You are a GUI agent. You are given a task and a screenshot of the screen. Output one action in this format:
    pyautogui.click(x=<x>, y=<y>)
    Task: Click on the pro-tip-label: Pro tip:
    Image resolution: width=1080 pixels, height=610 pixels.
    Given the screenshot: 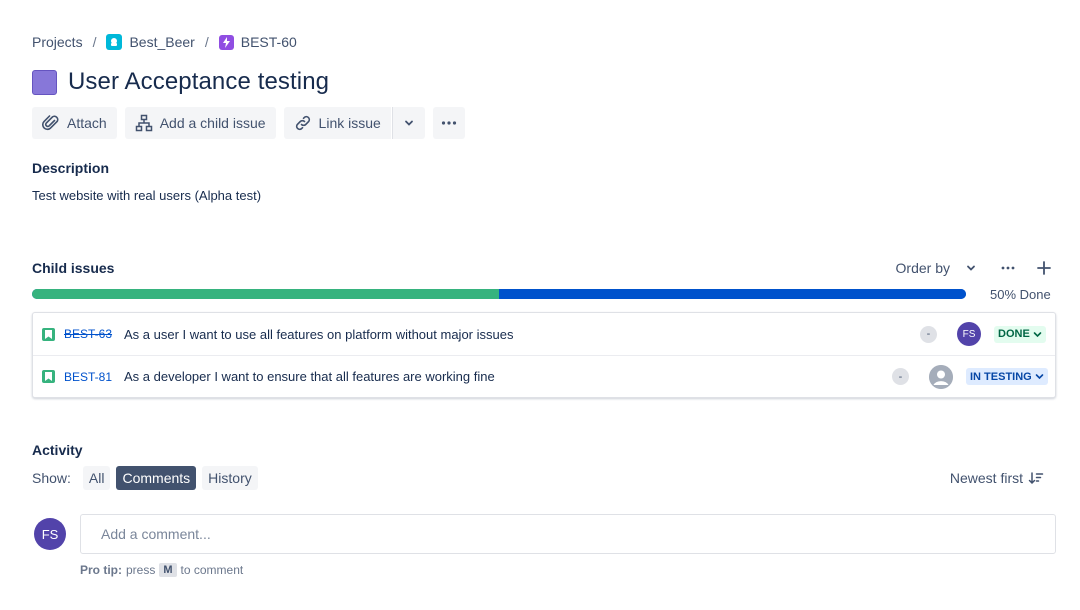 What is the action you would take?
    pyautogui.click(x=101, y=570)
    